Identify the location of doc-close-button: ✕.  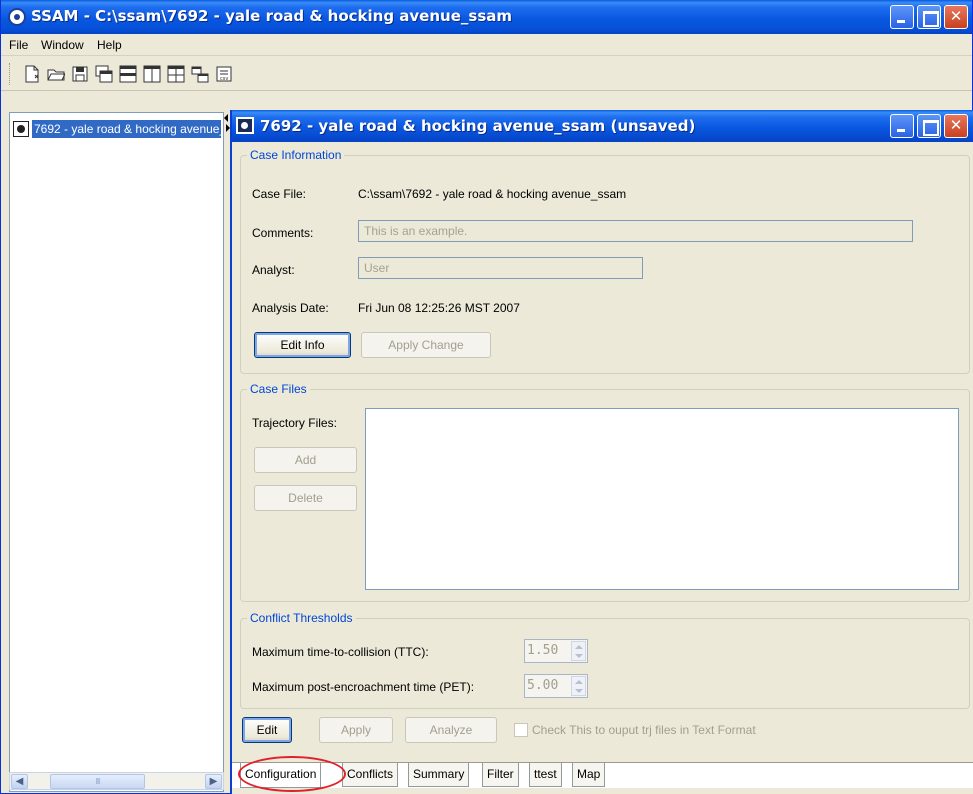
(956, 126).